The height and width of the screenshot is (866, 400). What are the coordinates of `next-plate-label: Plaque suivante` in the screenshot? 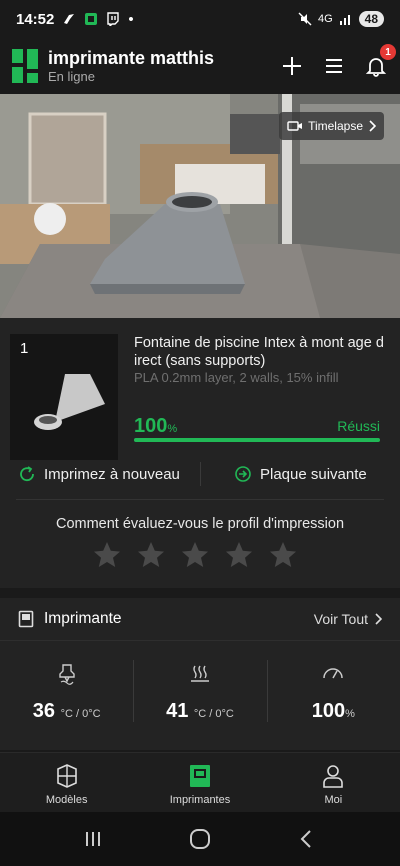 It's located at (313, 474).